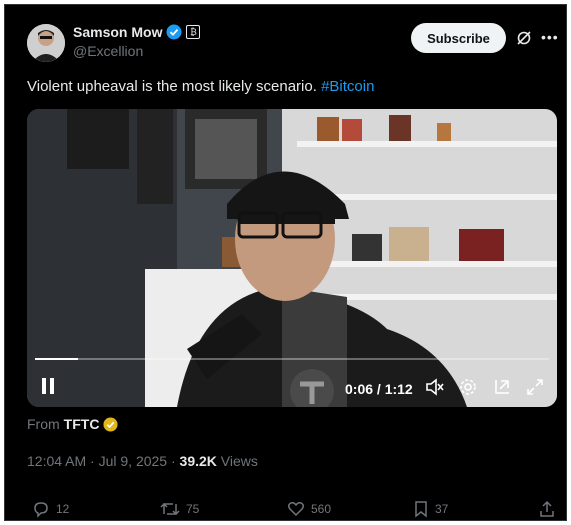  I want to click on repost-button: 75, so click(179, 509).